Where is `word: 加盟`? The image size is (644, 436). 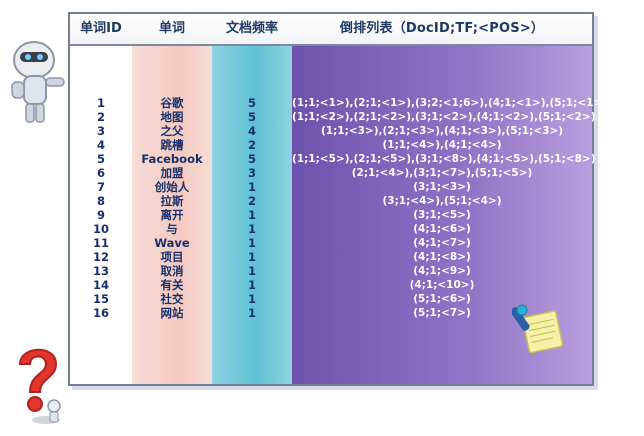
word: 加盟 is located at coordinates (172, 173).